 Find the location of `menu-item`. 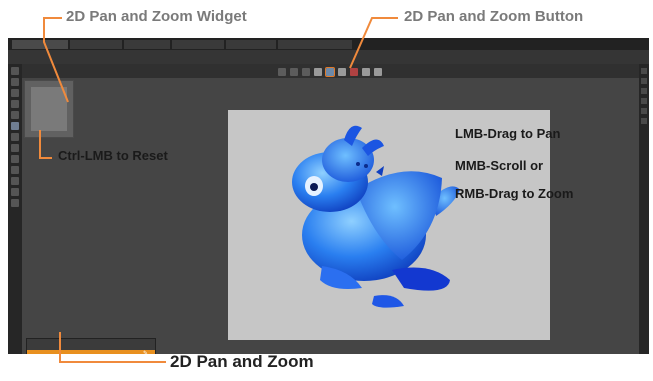

menu-item is located at coordinates (91, 345).